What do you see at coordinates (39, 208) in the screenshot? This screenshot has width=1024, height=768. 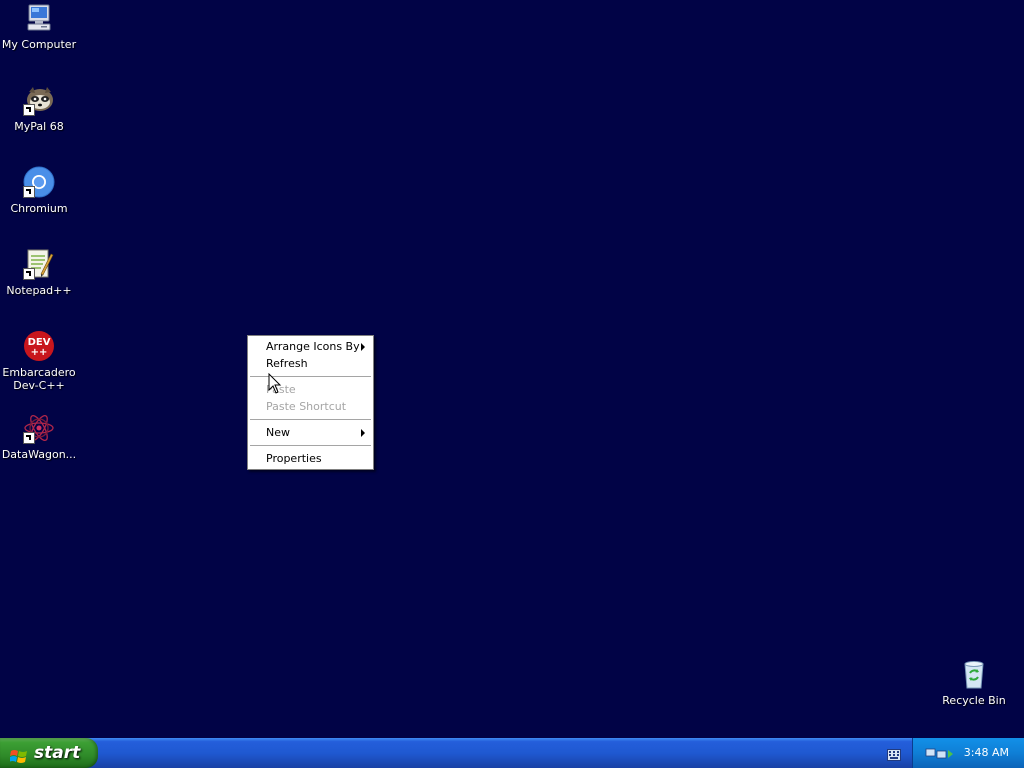 I see `desktop-icon-label: Chromium` at bounding box center [39, 208].